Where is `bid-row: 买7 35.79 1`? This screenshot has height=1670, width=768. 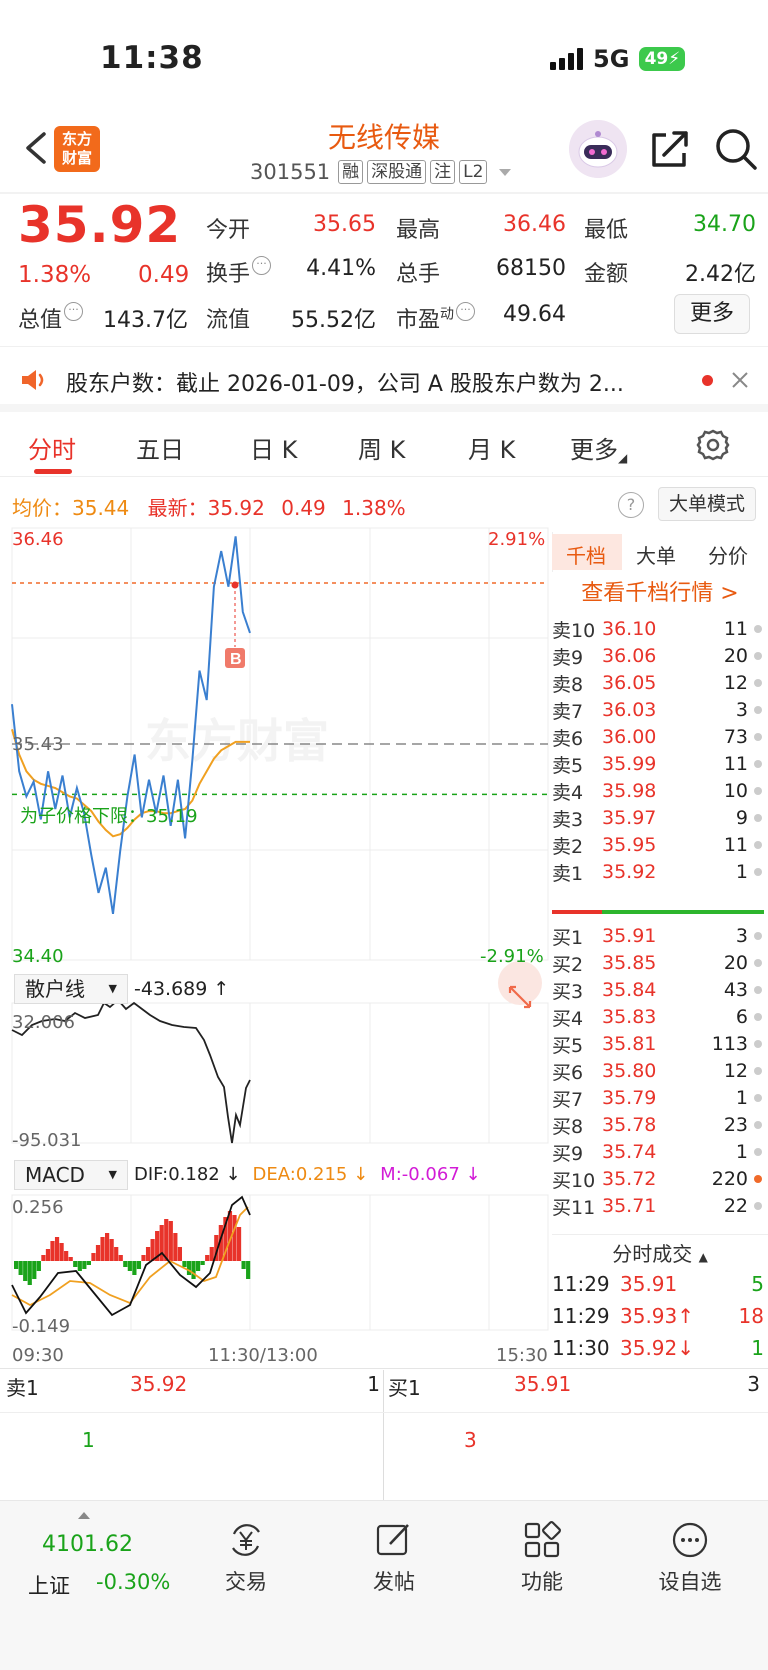
bid-row: 买7 35.79 1 is located at coordinates (658, 1098).